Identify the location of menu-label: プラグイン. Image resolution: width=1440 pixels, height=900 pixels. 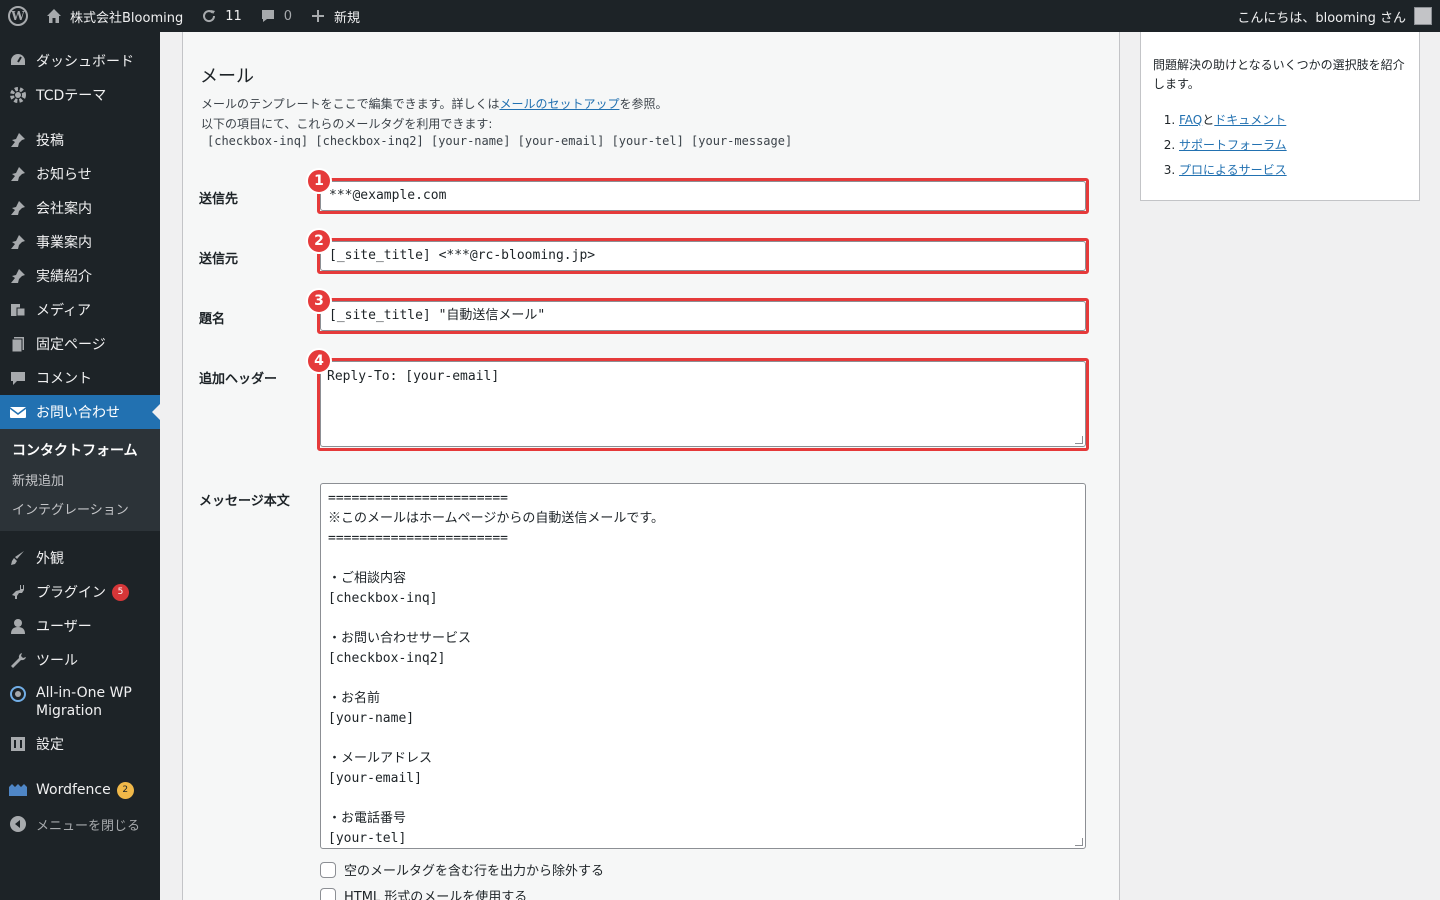
(71, 593).